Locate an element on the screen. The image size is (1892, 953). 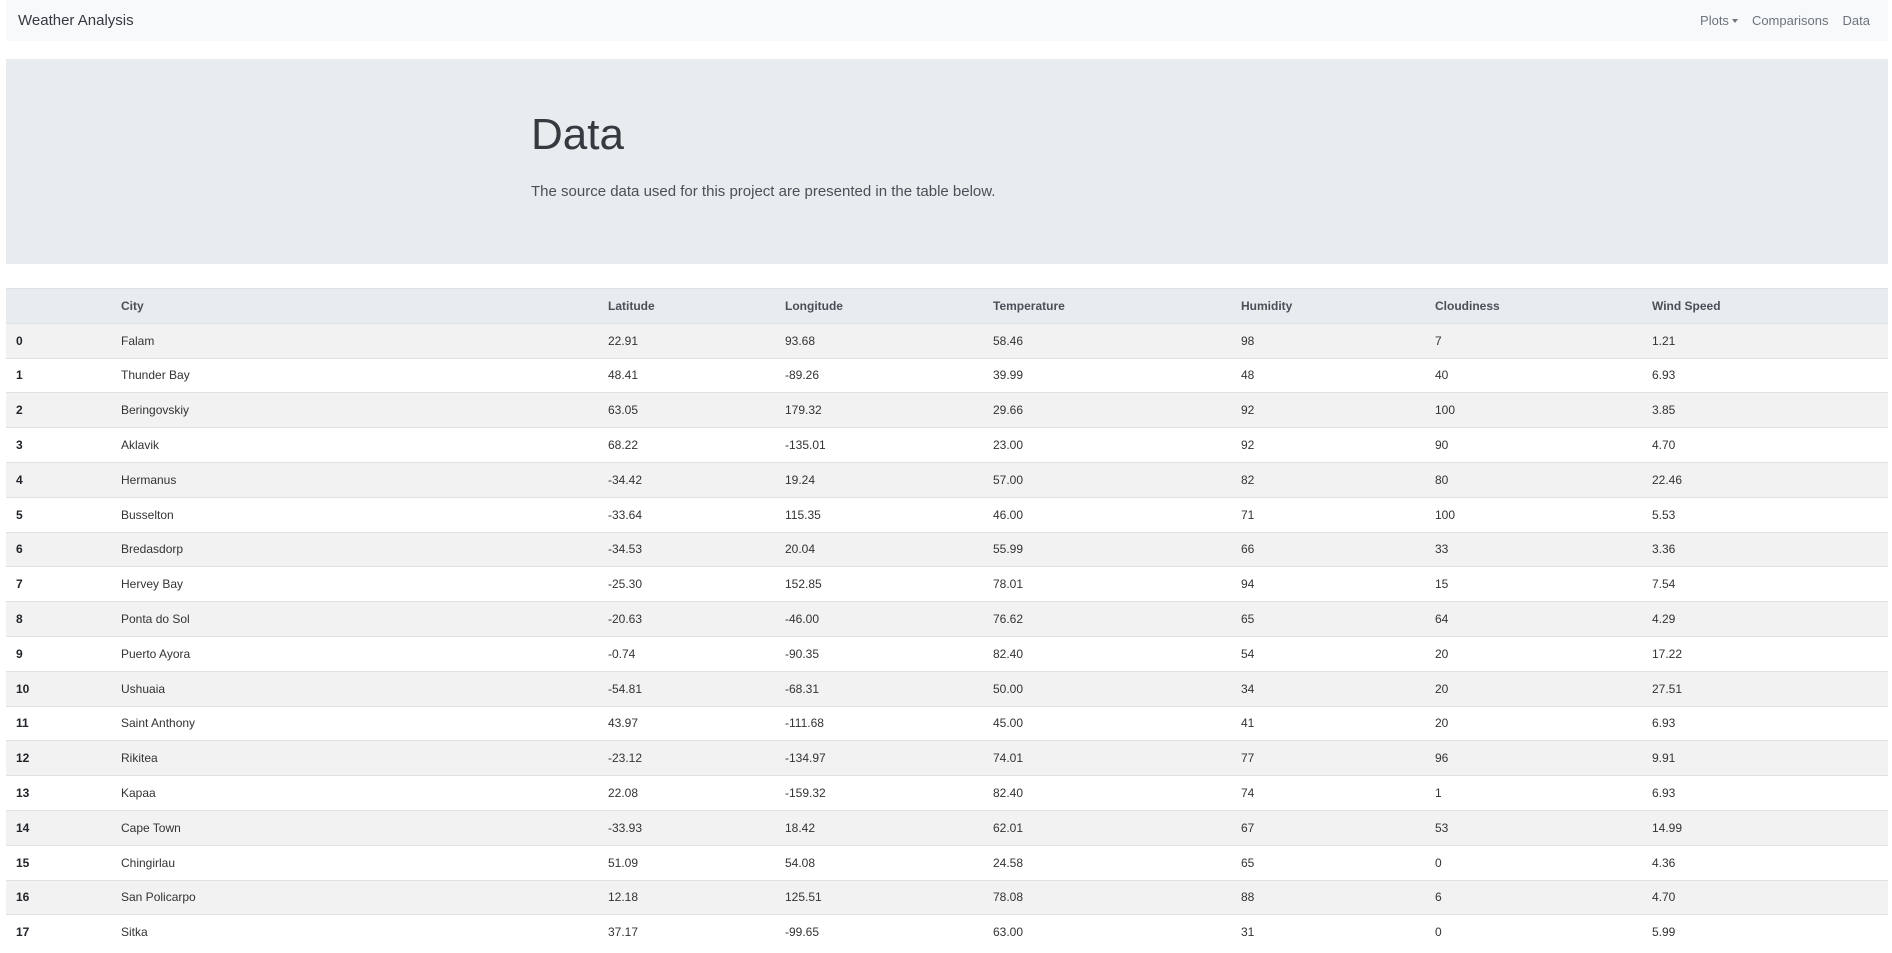
cell-temperature: 76.62 is located at coordinates (1117, 619).